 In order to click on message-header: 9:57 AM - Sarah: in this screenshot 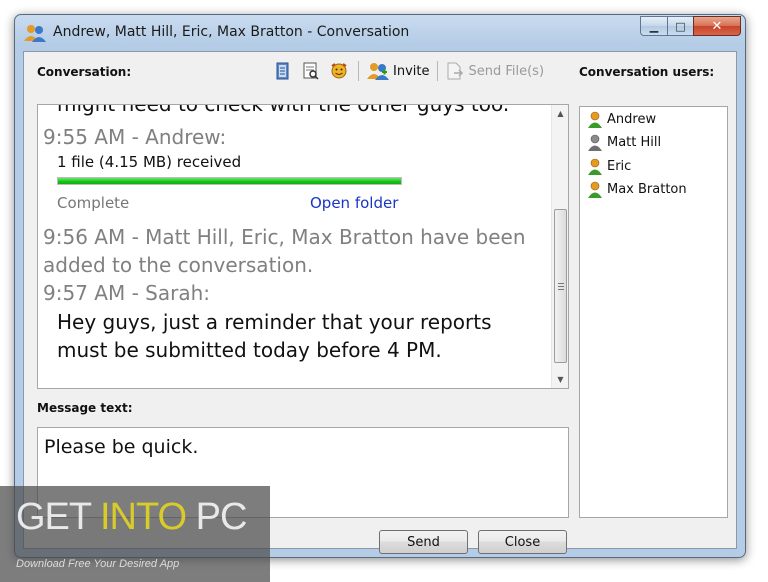, I will do `click(126, 293)`.